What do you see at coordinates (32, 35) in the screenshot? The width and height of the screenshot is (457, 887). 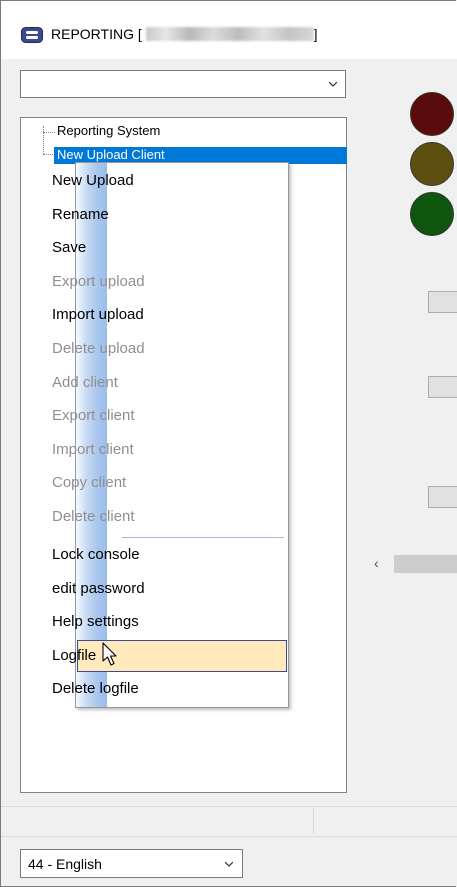 I see `app-logo-icon` at bounding box center [32, 35].